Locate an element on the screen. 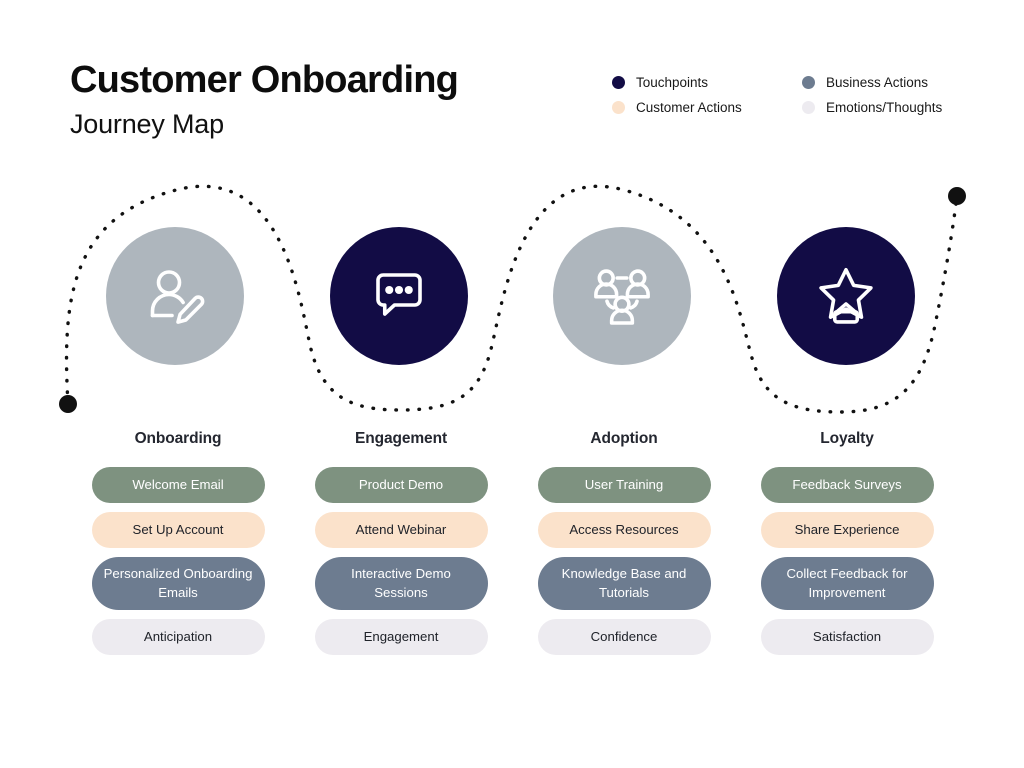 The width and height of the screenshot is (1024, 768). pill-business-action: Personalized Onboarding Emails is located at coordinates (178, 583).